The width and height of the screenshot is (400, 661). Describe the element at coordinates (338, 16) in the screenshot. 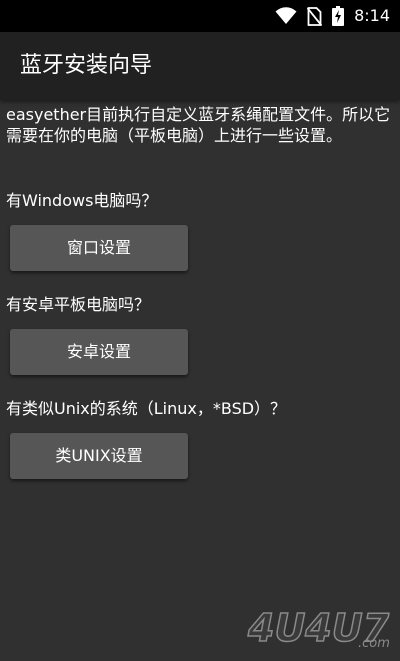

I see `battery-charging-icon` at that location.